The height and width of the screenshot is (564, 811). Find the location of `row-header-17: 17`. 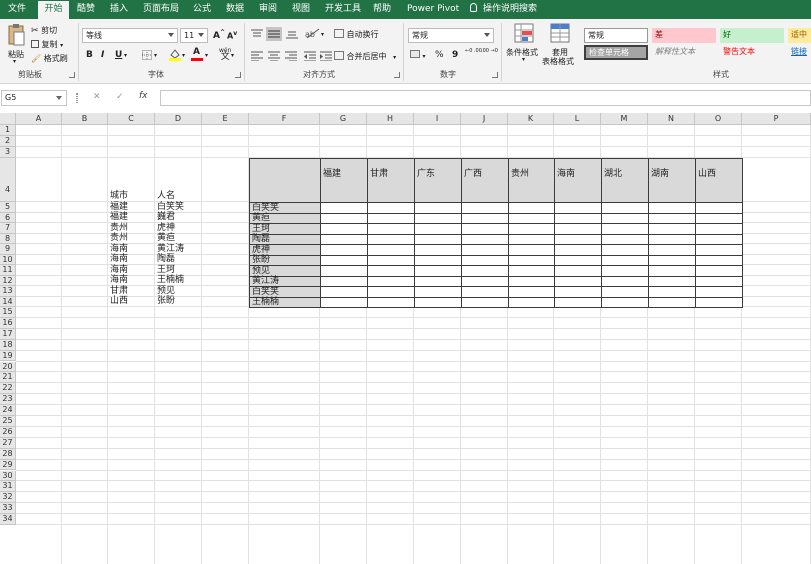

row-header-17: 17 is located at coordinates (8, 334).